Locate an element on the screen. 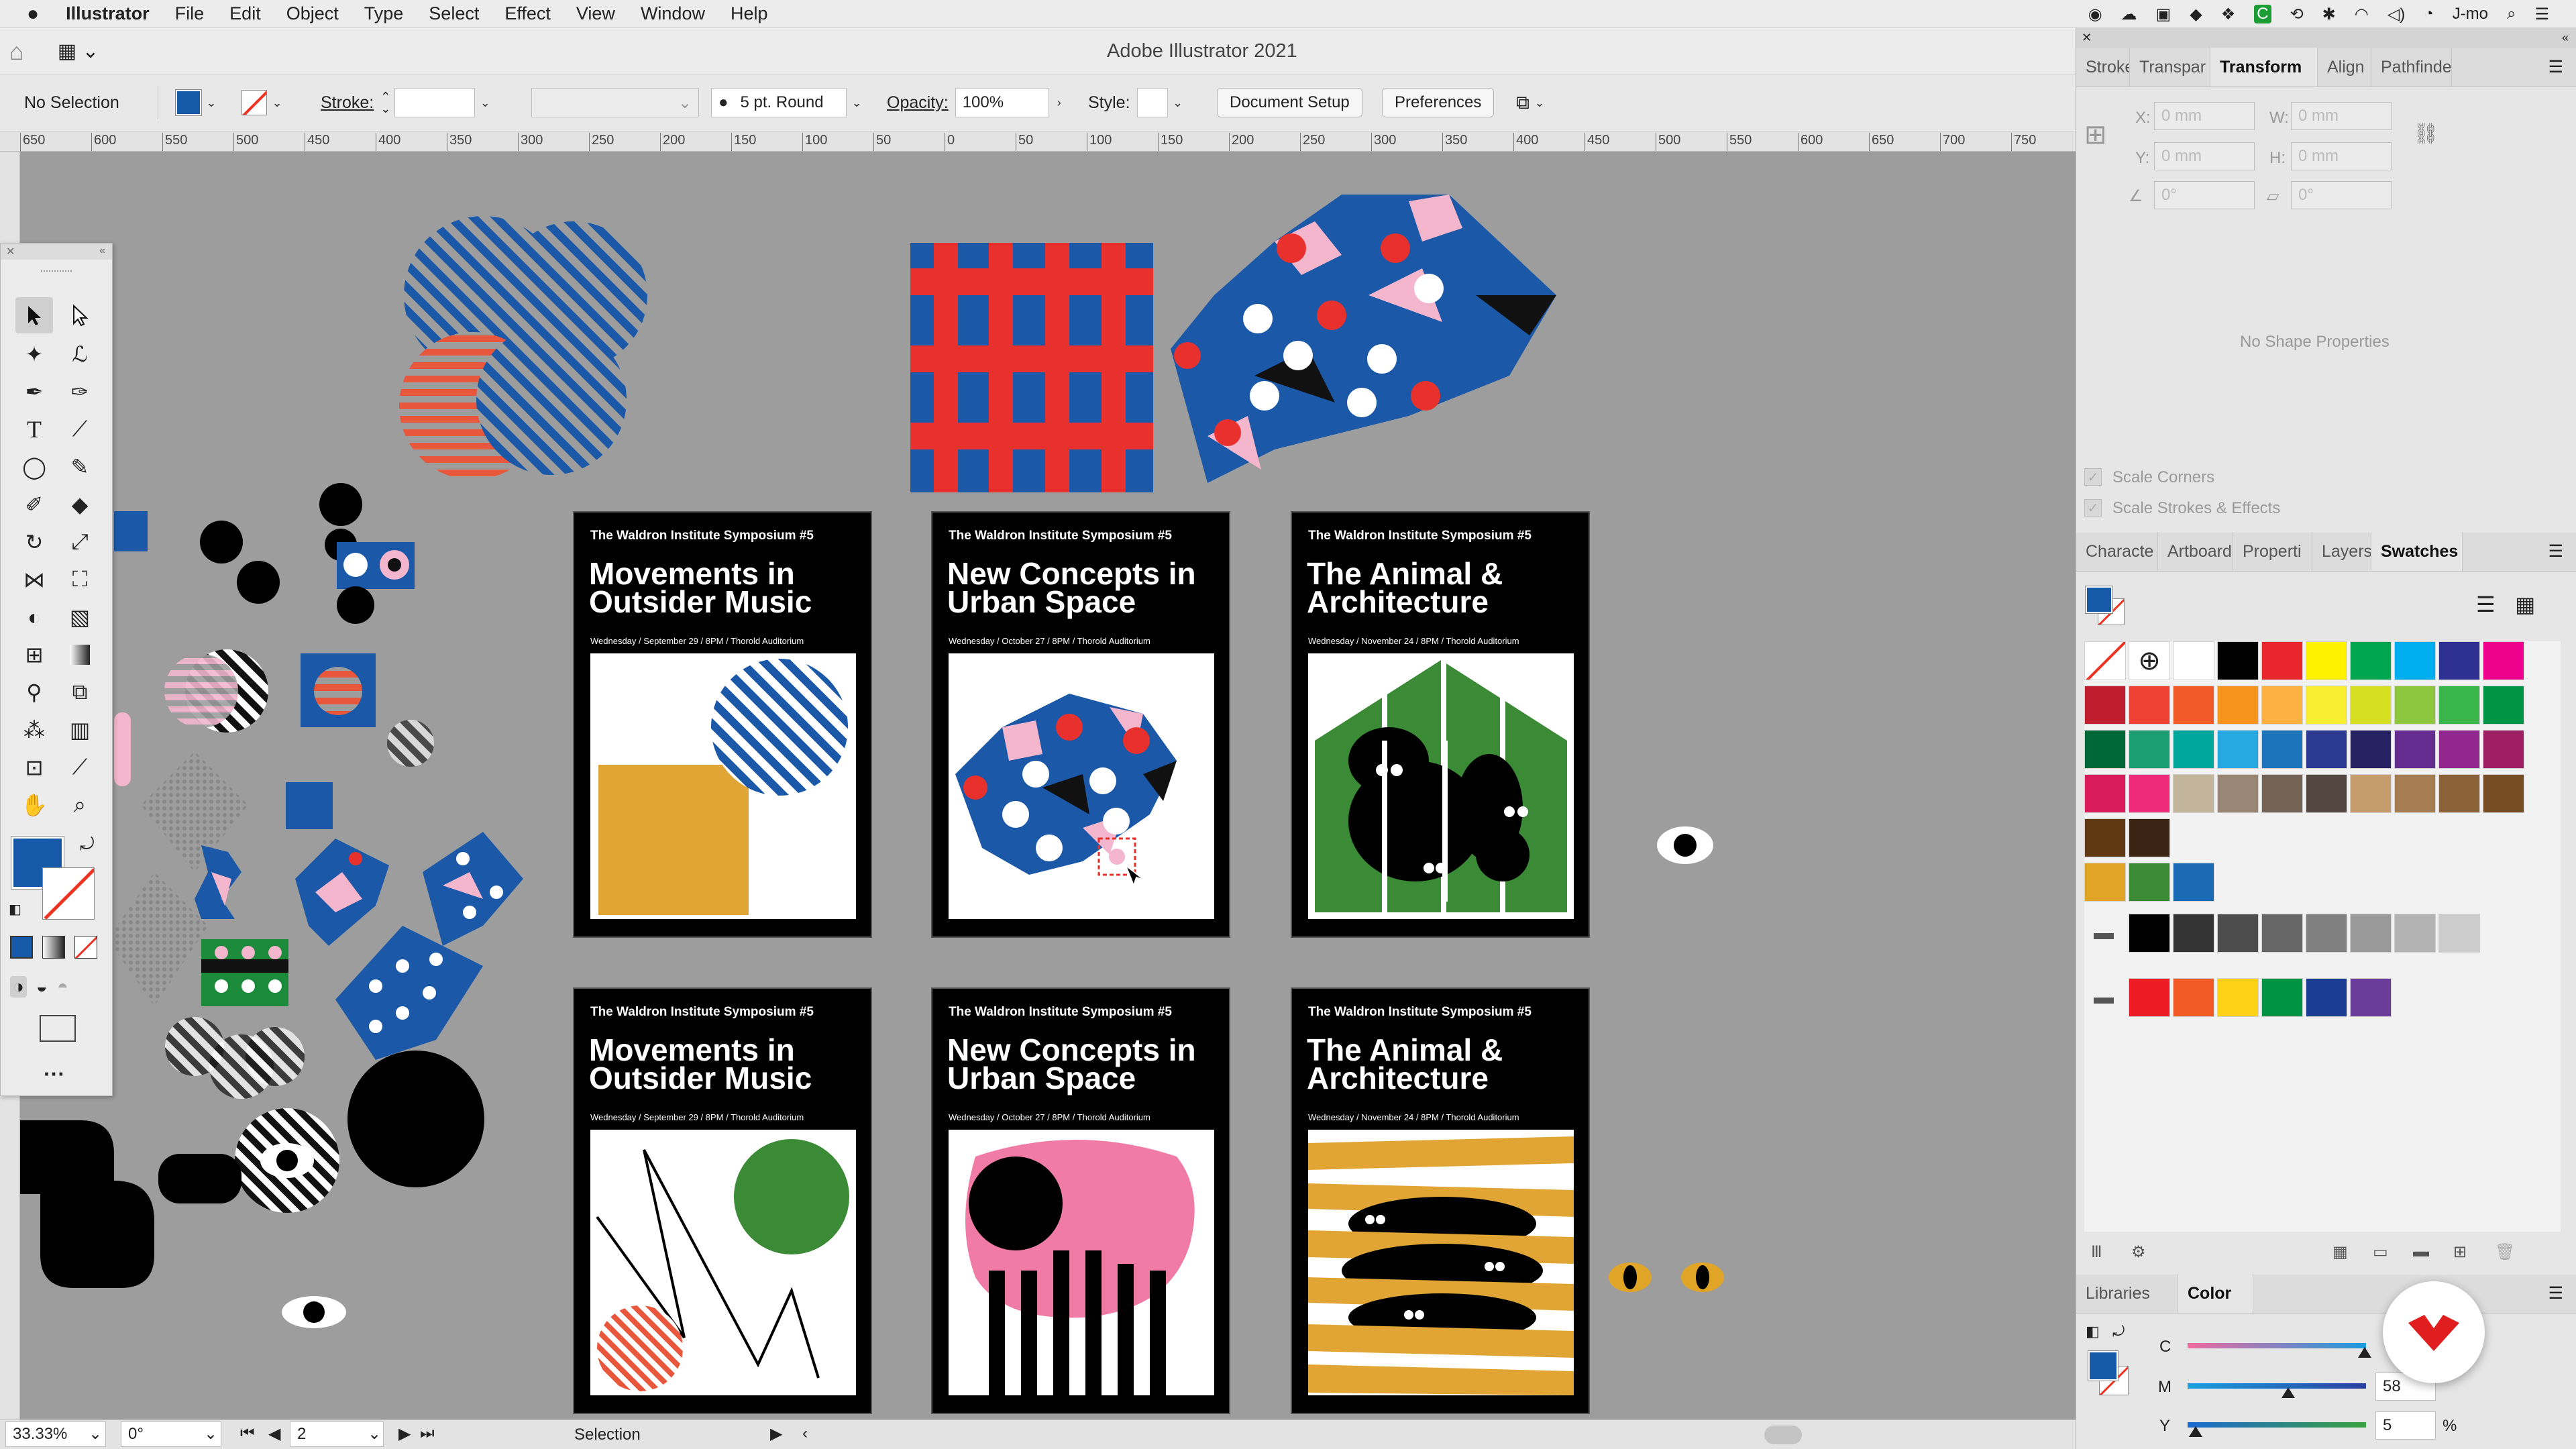 This screenshot has height=1449, width=2576. user-name: J-mo is located at coordinates (2470, 14).